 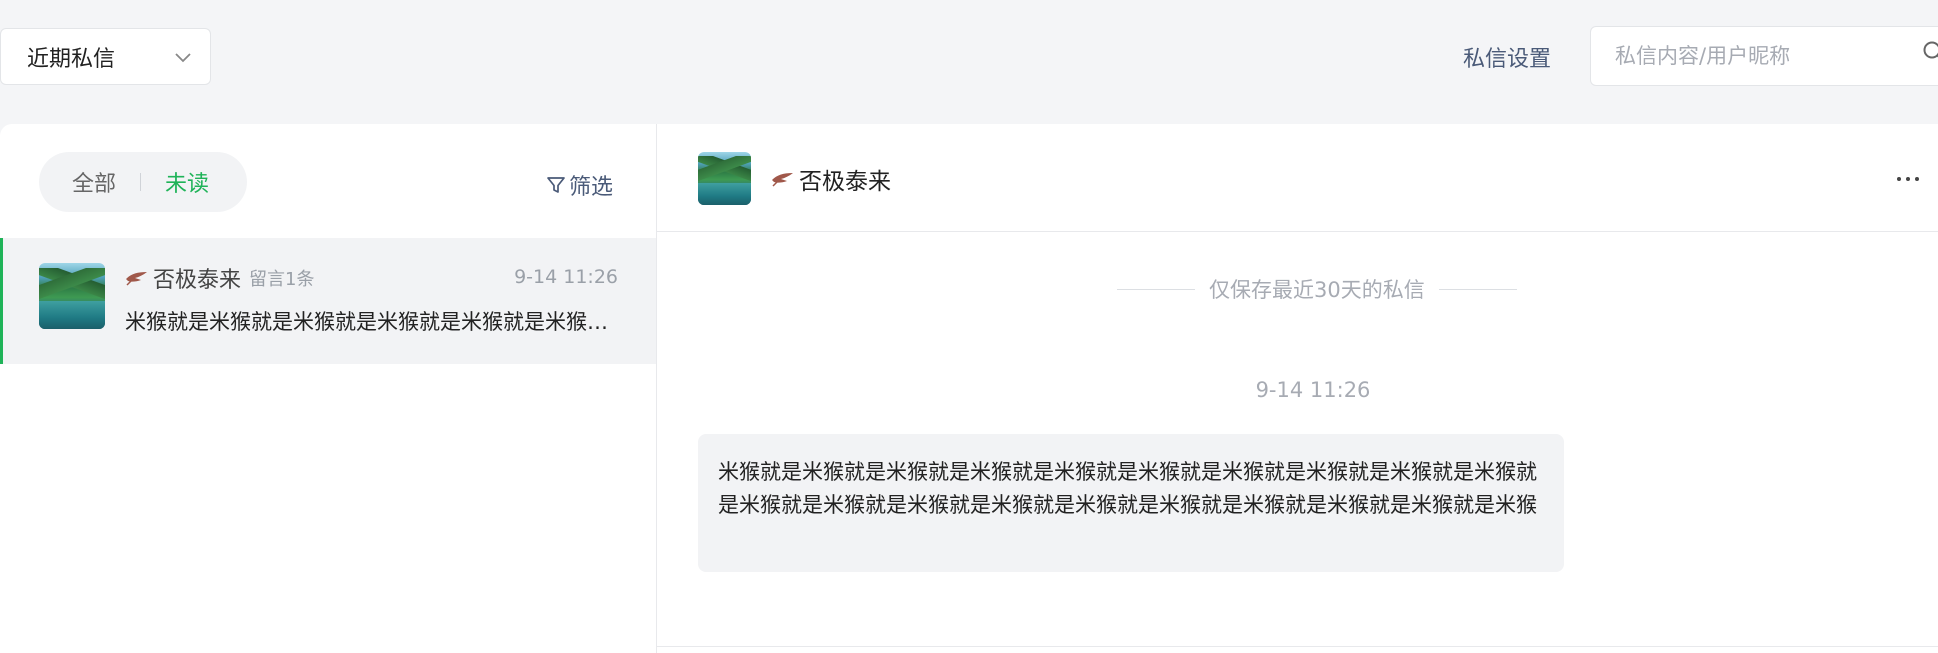 I want to click on tab-divider, so click(x=141, y=182).